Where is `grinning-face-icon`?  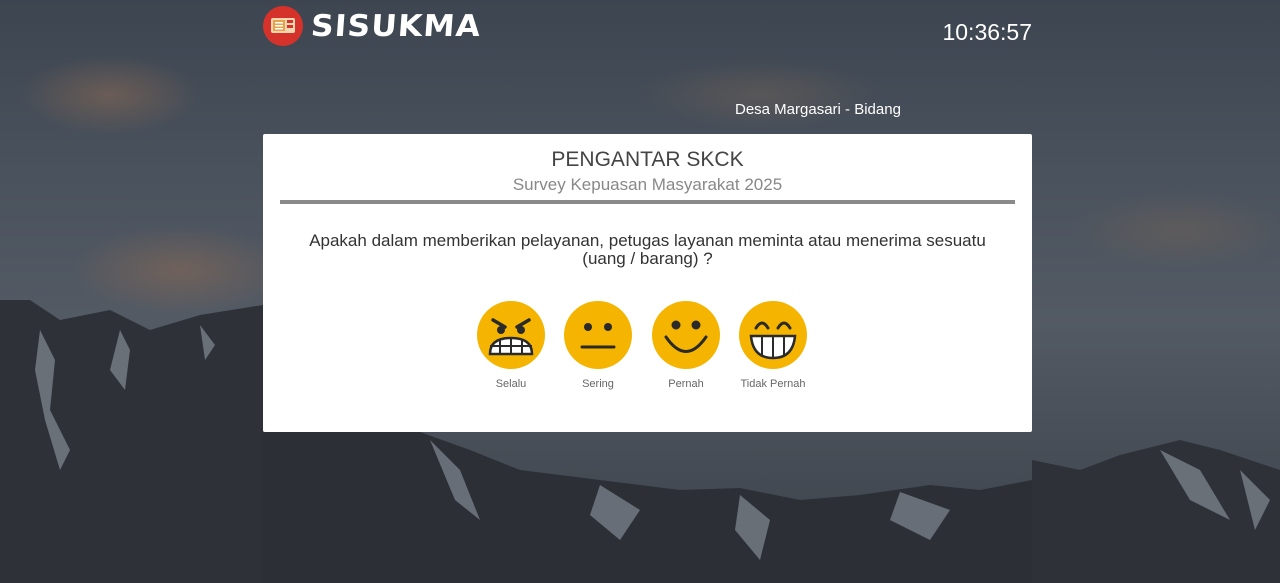
grinning-face-icon is located at coordinates (773, 335).